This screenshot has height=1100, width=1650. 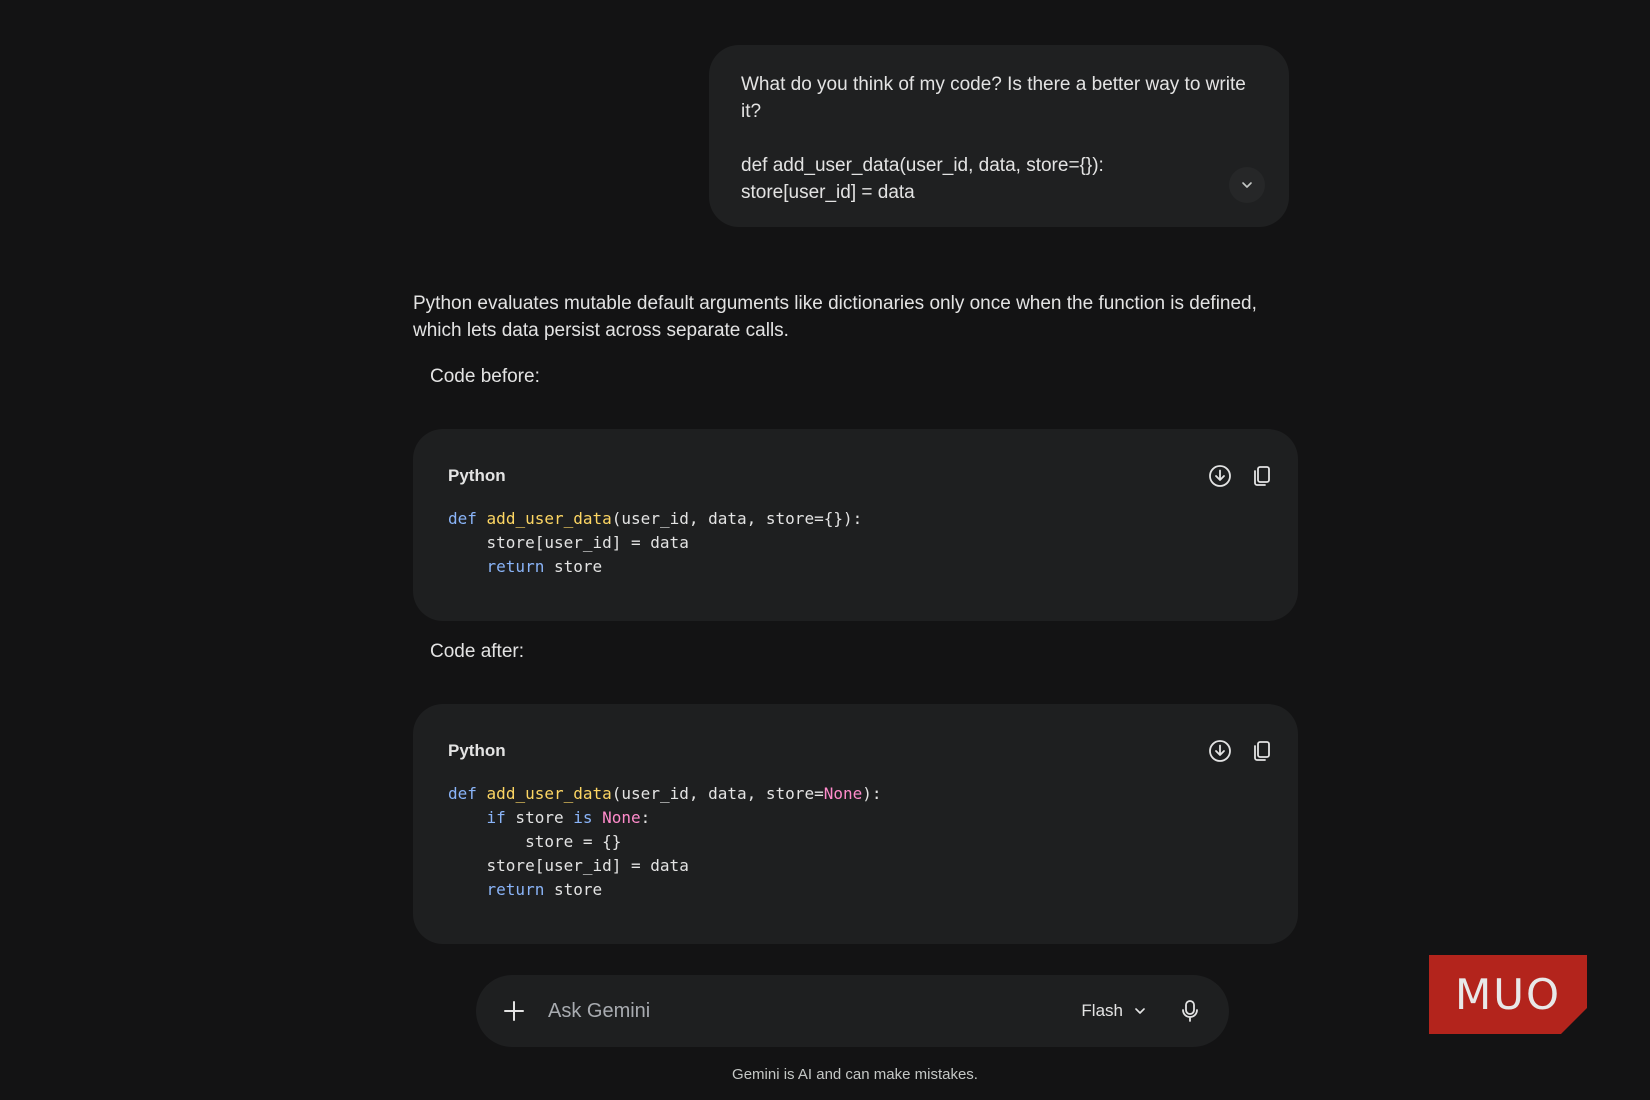 I want to click on microphone-icon, so click(x=1190, y=1011).